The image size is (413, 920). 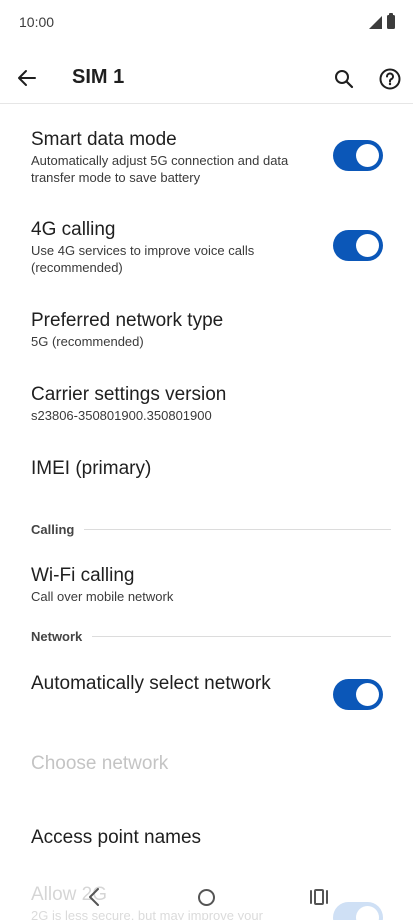 What do you see at coordinates (375, 22) in the screenshot?
I see `signal-icon` at bounding box center [375, 22].